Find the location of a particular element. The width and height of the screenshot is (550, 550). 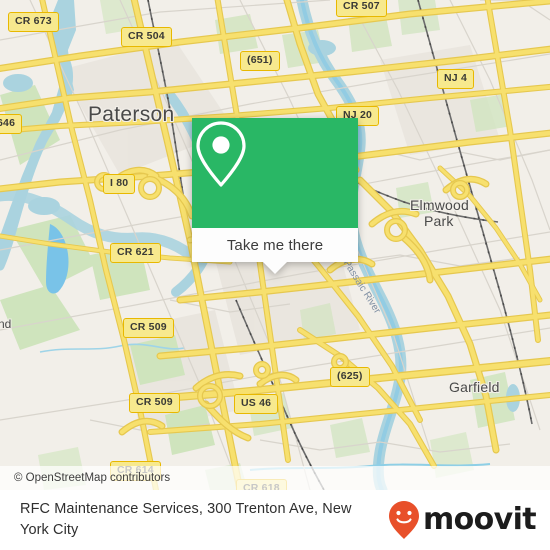

location-popup: Take me there is located at coordinates (275, 196).